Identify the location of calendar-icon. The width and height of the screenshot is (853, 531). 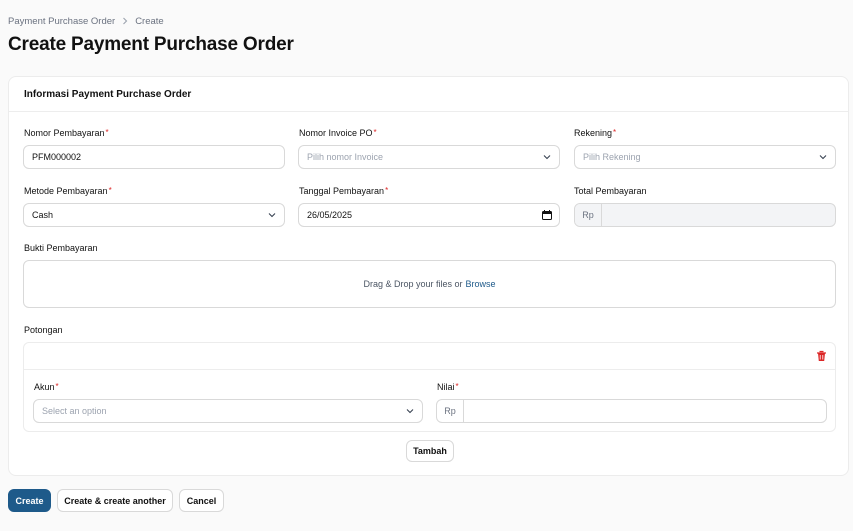
(547, 215).